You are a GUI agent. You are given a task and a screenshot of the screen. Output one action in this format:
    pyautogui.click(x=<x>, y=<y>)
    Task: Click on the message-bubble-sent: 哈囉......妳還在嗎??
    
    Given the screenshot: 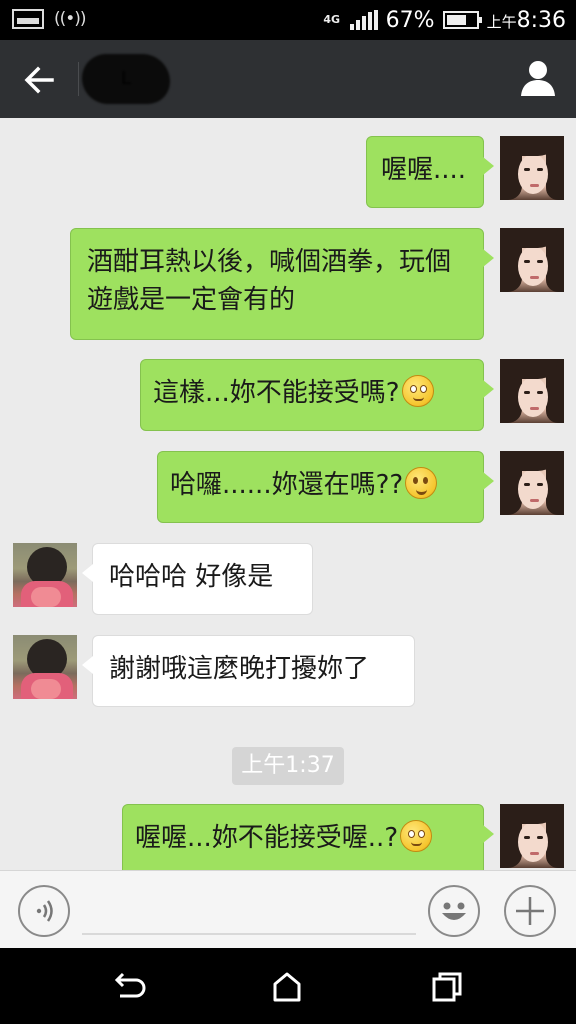 What is the action you would take?
    pyautogui.click(x=325, y=487)
    